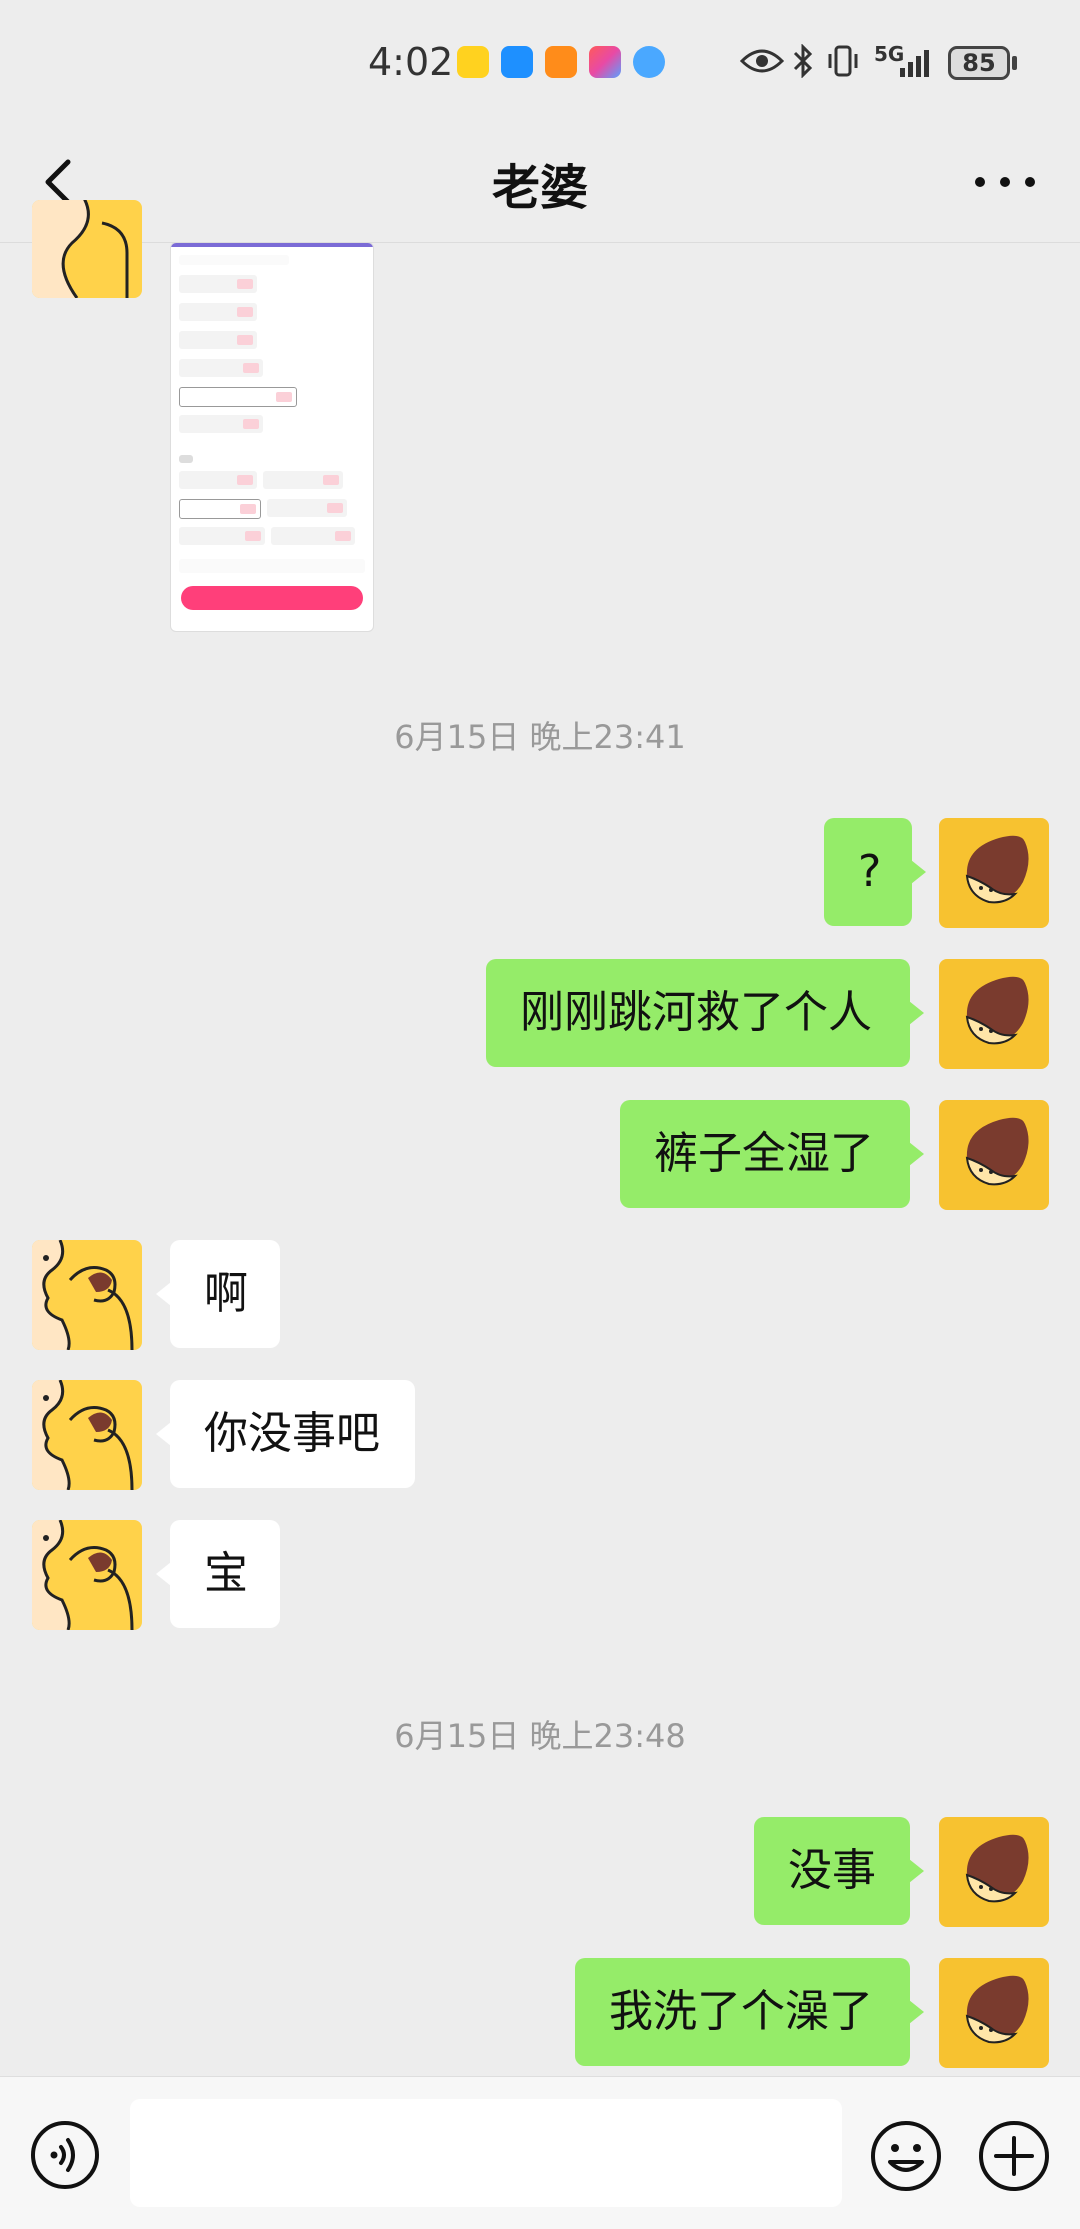 The height and width of the screenshot is (2229, 1080). I want to click on plus-icon, so click(1014, 2156).